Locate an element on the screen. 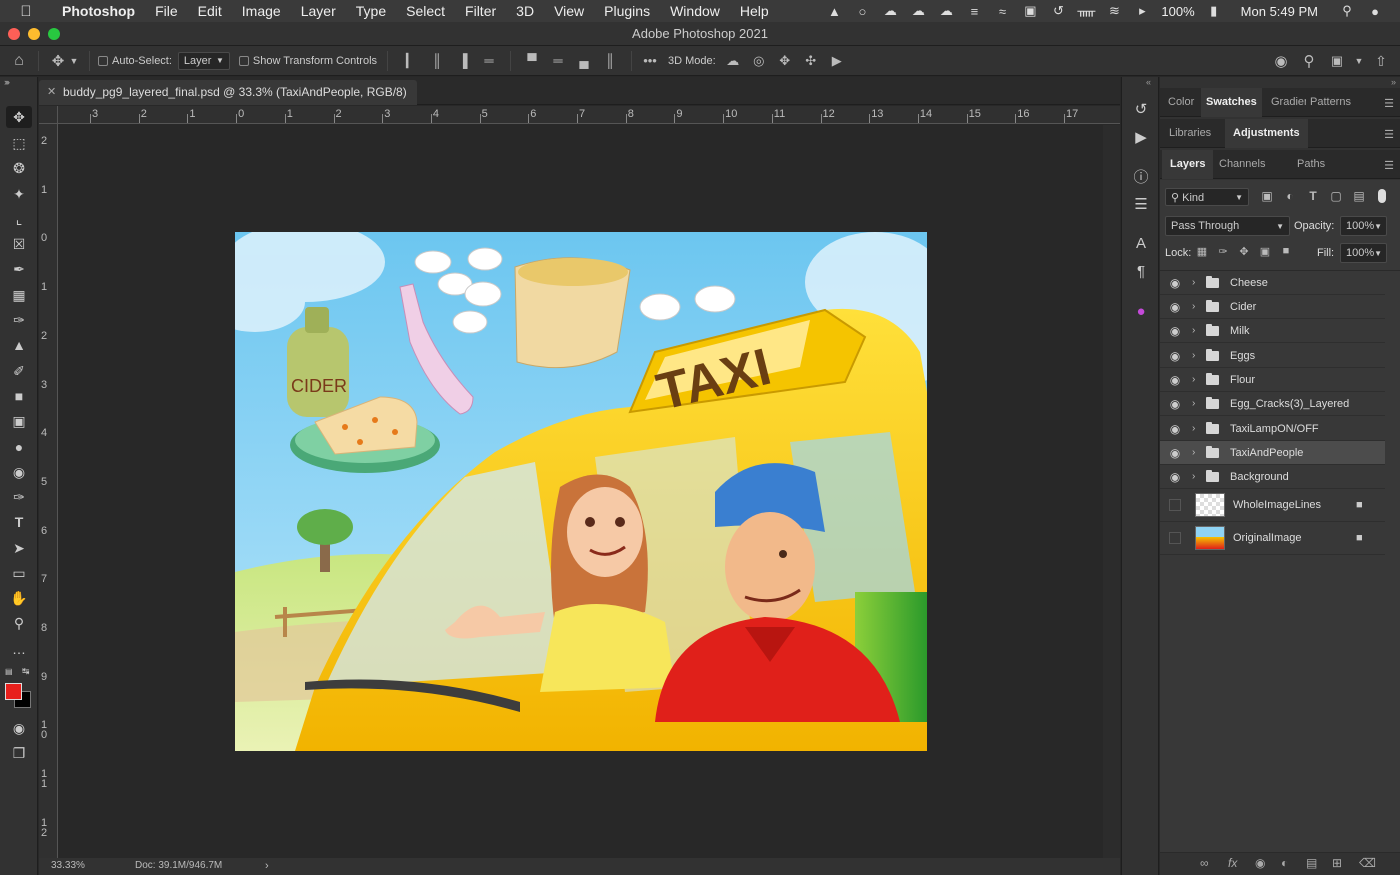 Image resolution: width=1400 pixels, height=875 pixels. menu-help: Help is located at coordinates (754, 11).